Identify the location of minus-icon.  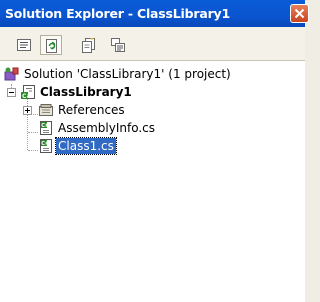
(11, 92).